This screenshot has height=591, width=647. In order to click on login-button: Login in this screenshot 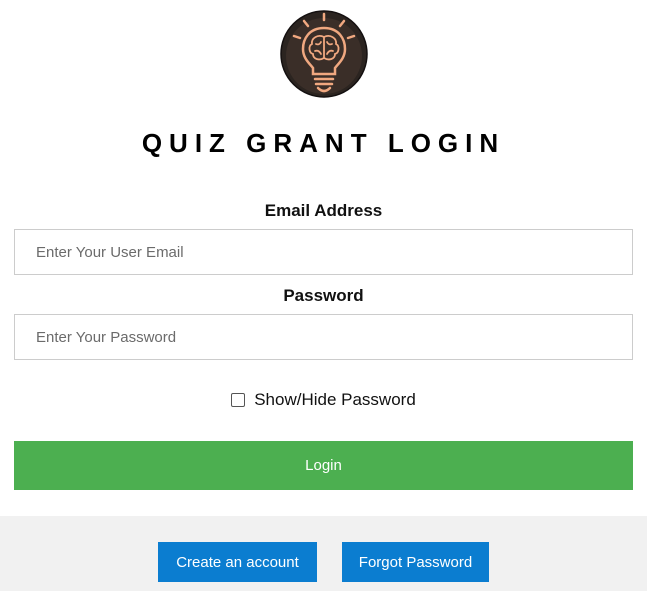, I will do `click(323, 465)`.